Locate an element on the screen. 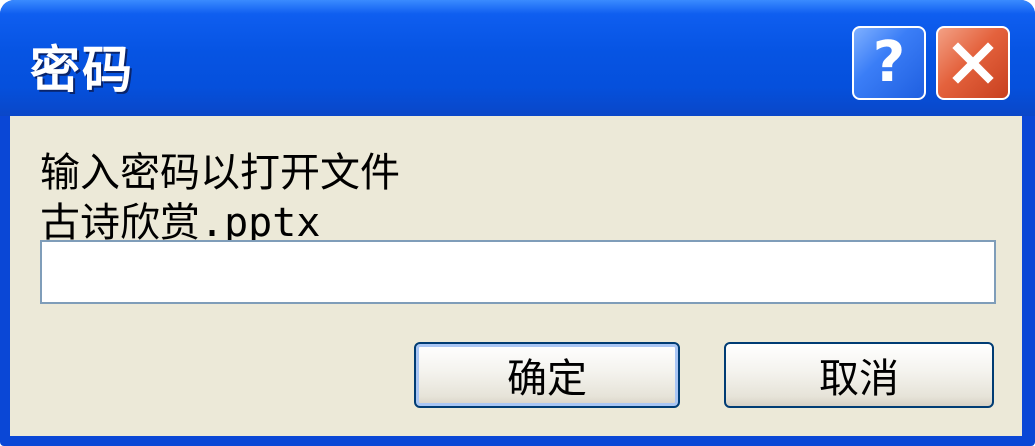 The height and width of the screenshot is (446, 1035). close-x-icon is located at coordinates (973, 63).